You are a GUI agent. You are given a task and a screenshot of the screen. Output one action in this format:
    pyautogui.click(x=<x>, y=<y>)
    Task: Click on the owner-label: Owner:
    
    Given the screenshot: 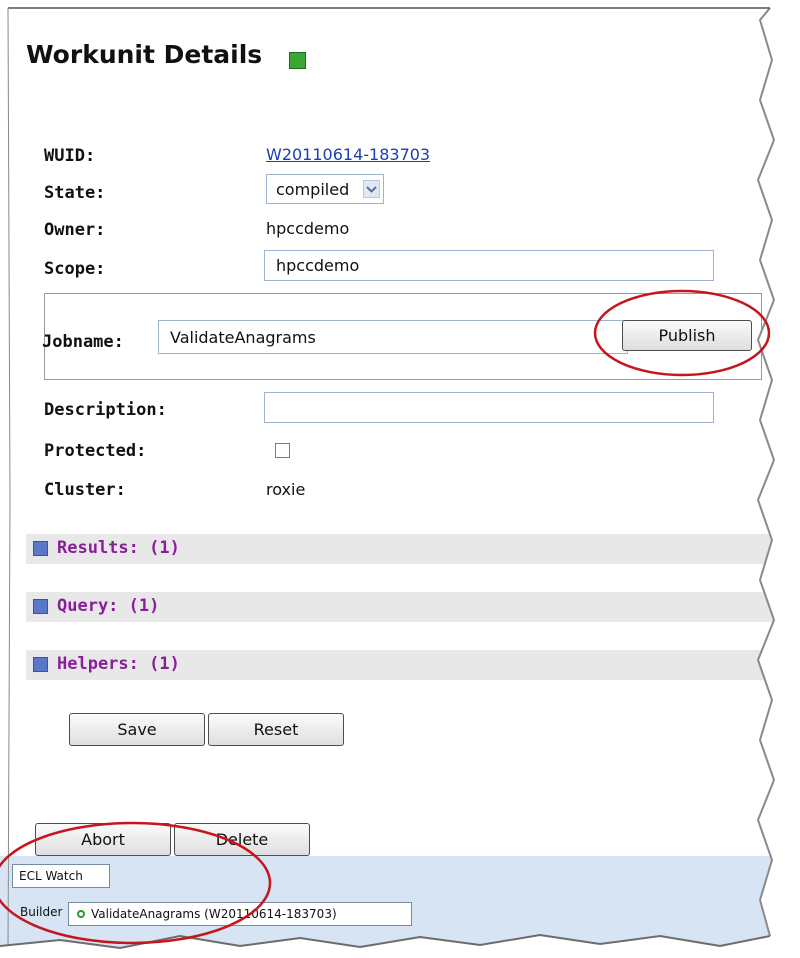 What is the action you would take?
    pyautogui.click(x=75, y=230)
    